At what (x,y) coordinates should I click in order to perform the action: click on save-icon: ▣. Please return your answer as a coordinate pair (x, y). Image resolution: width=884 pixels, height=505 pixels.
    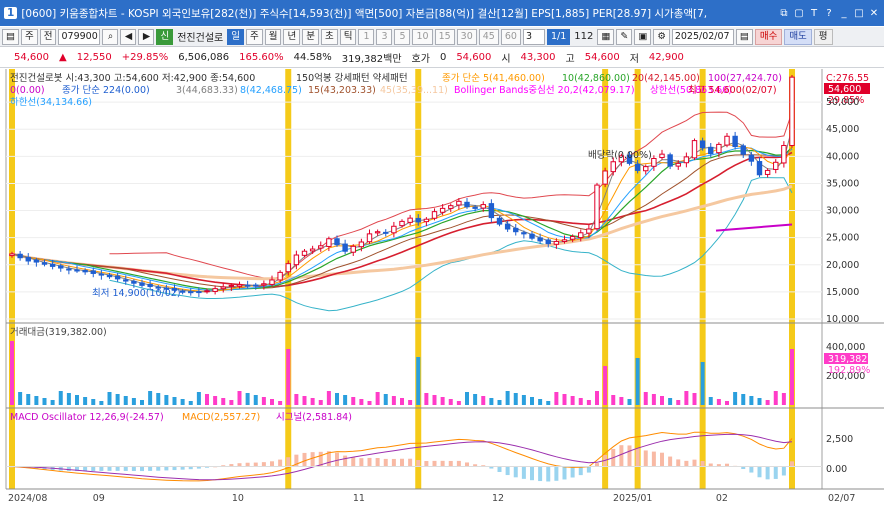
    Looking at the image, I should click on (643, 36).